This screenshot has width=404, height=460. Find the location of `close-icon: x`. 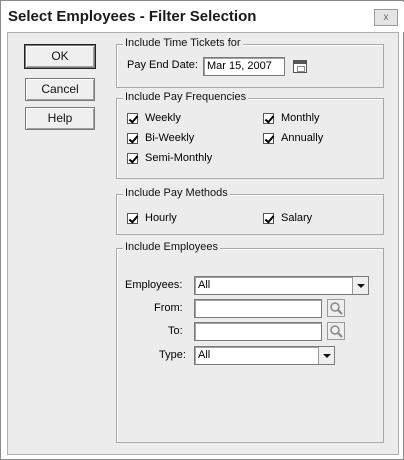

close-icon: x is located at coordinates (386, 17).